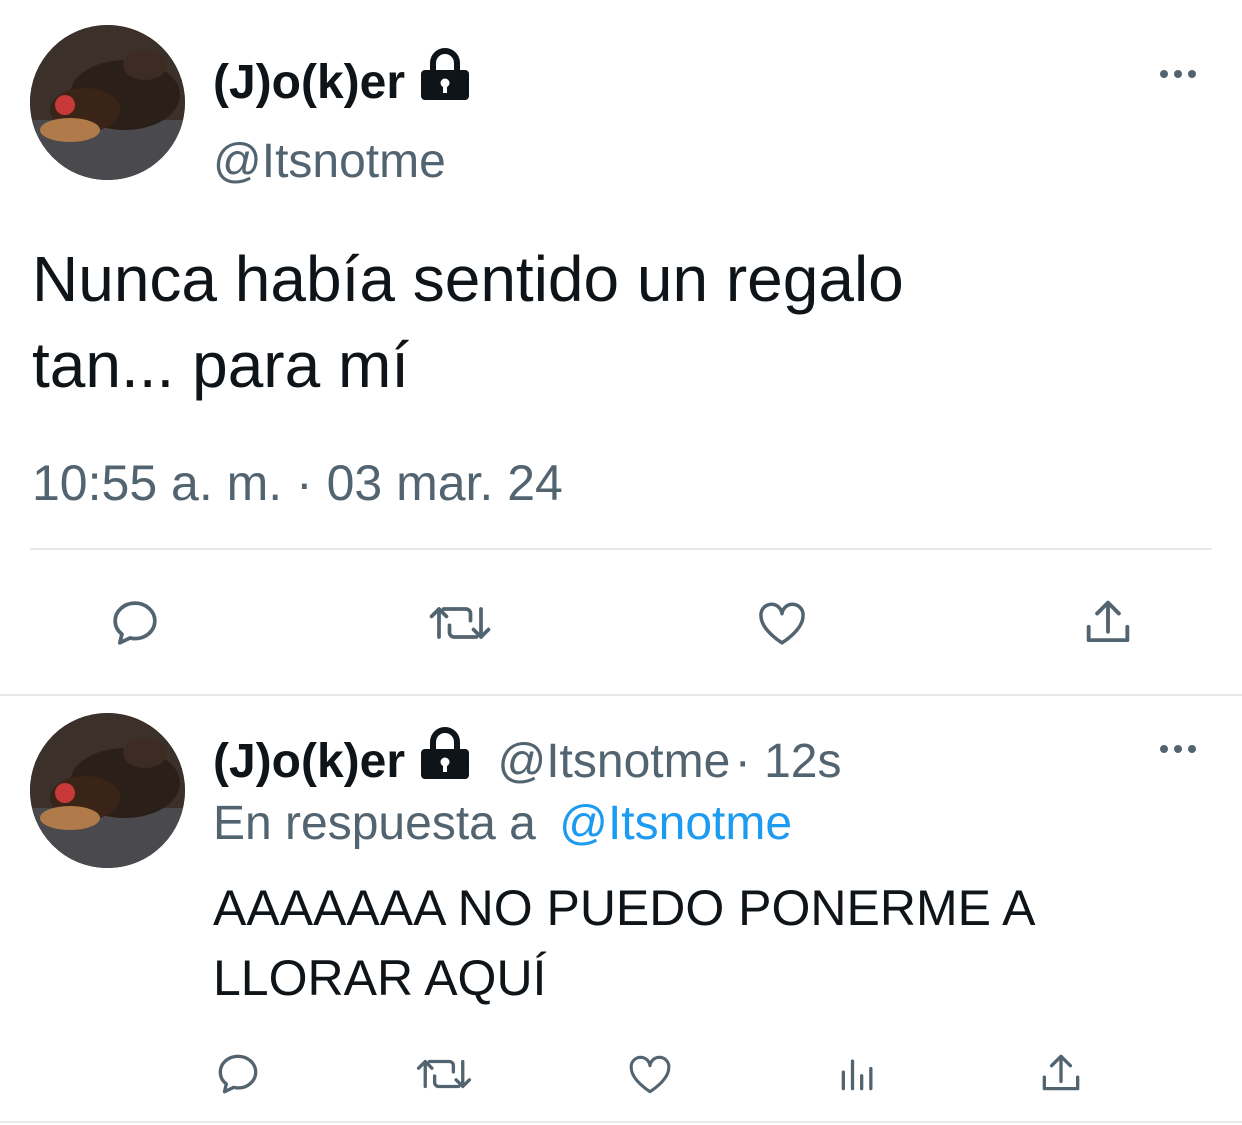 This screenshot has height=1125, width=1242. What do you see at coordinates (380, 978) in the screenshot?
I see `tweet-text-line: LLORAR AQUÍ` at bounding box center [380, 978].